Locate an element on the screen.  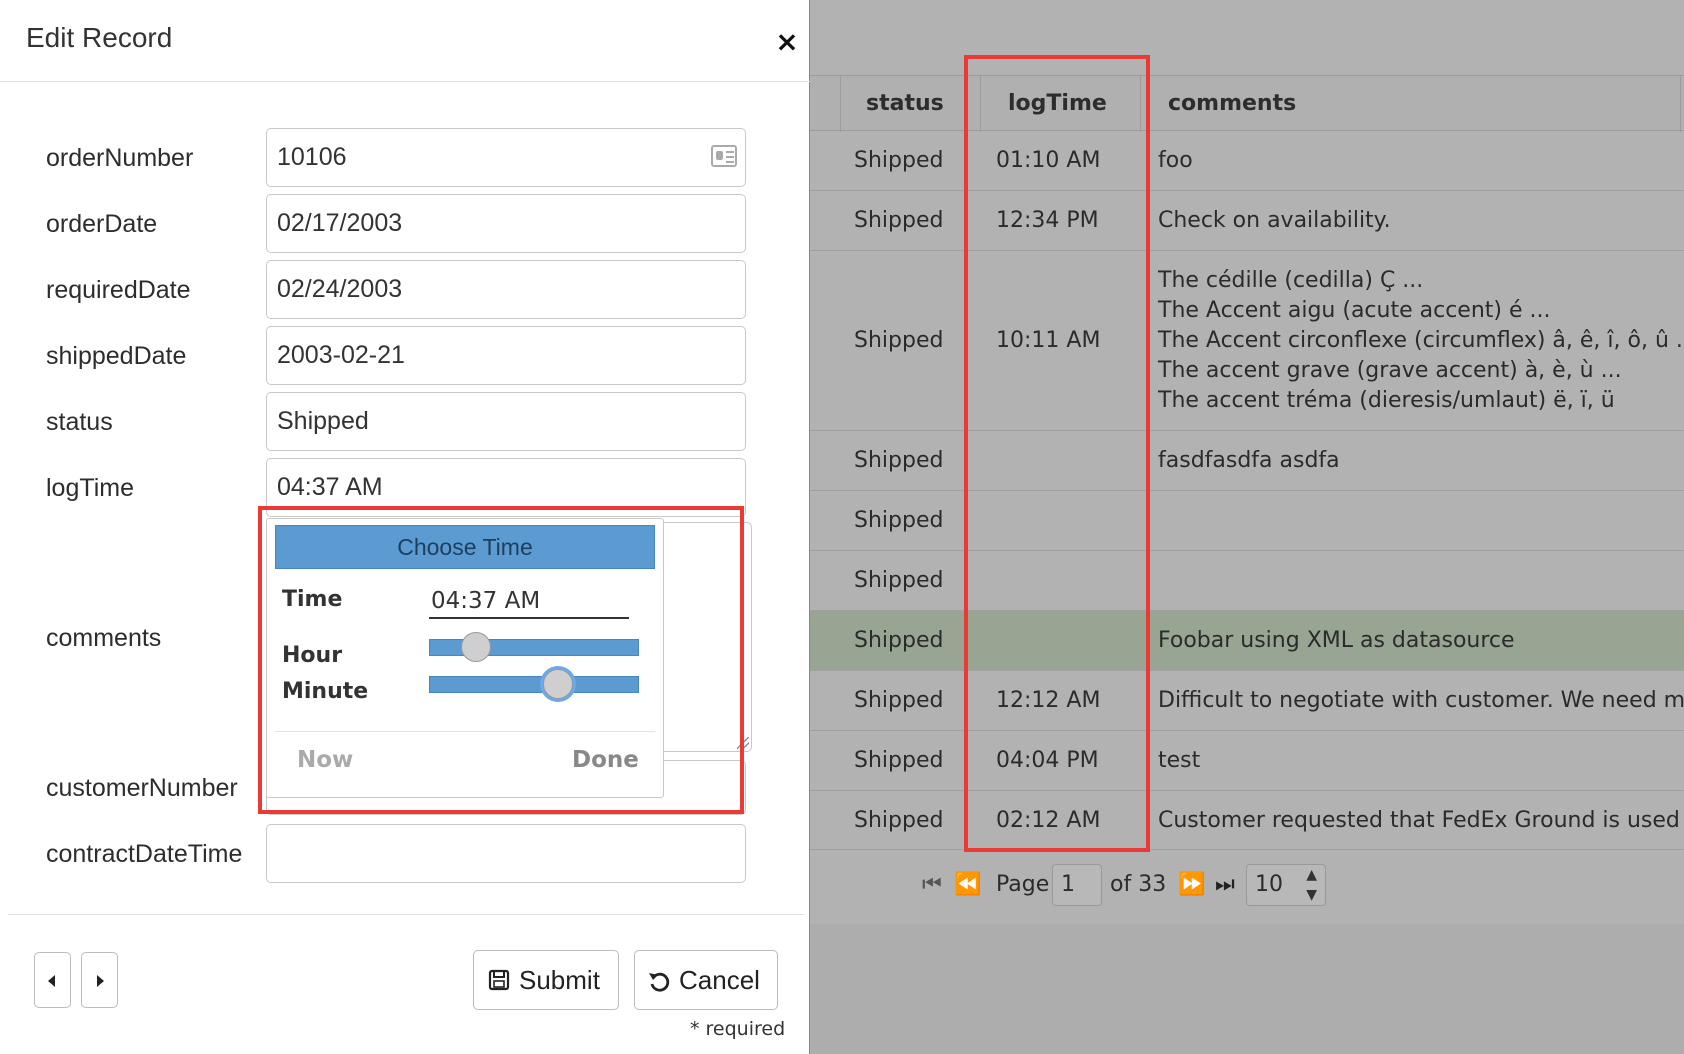
ordernumber-label: orderNumber is located at coordinates (120, 158).